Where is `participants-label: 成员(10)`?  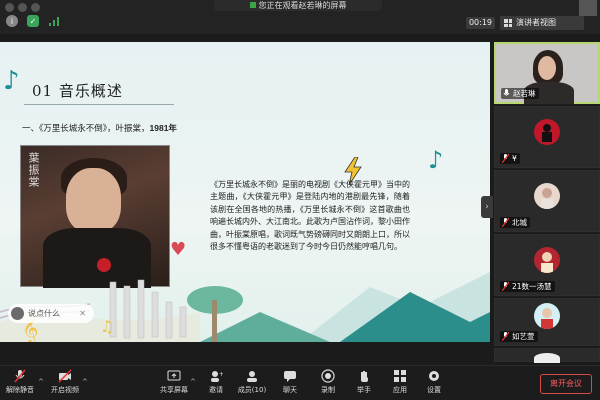
participants-label: 成员(10) is located at coordinates (252, 390).